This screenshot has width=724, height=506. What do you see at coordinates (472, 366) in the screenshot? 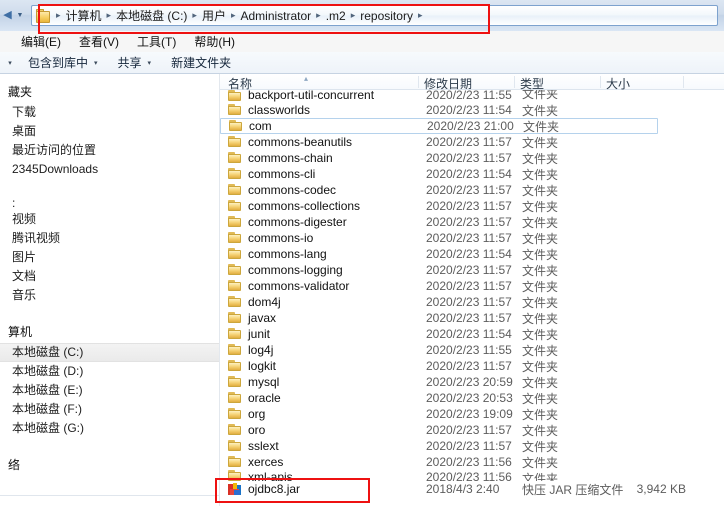
I see `table-row: logkit 2020/2/23 11:57 文件夹` at bounding box center [472, 366].